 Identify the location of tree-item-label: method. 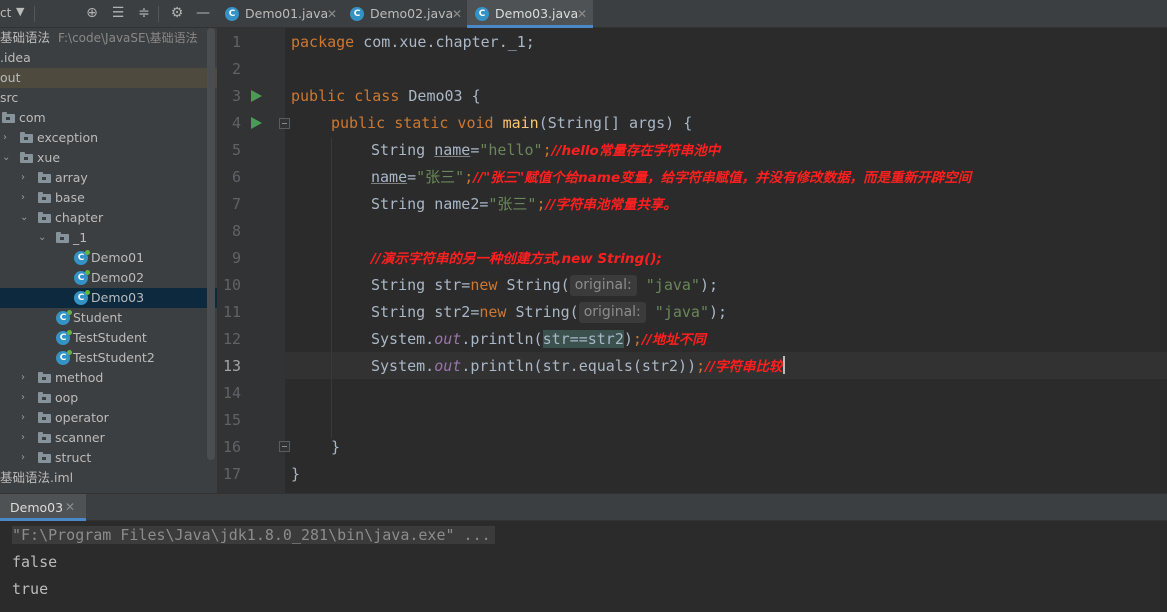
(79, 377).